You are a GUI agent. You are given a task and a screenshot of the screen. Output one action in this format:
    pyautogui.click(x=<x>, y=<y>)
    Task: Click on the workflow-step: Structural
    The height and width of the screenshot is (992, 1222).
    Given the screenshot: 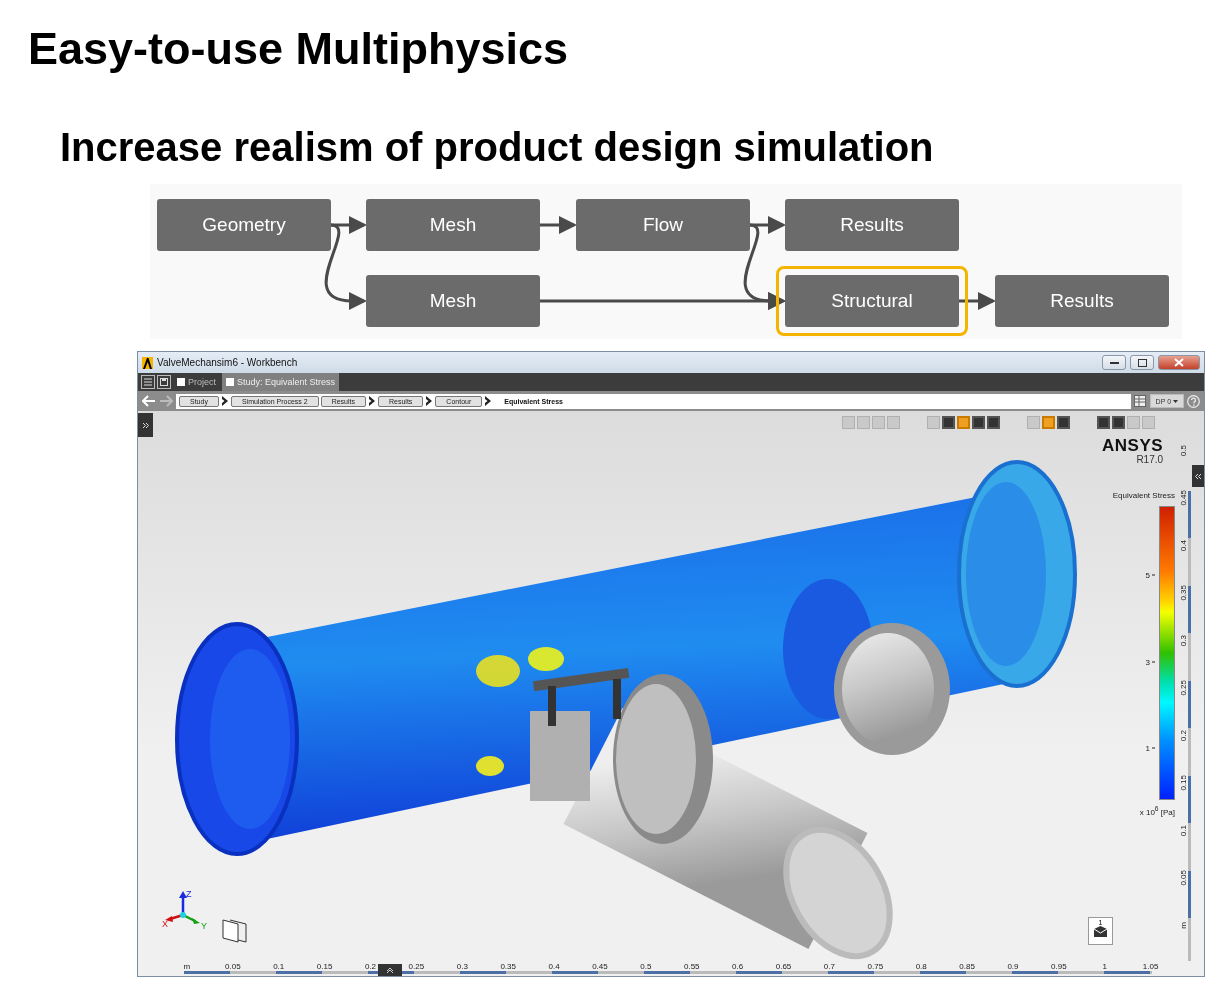 What is the action you would take?
    pyautogui.click(x=872, y=301)
    